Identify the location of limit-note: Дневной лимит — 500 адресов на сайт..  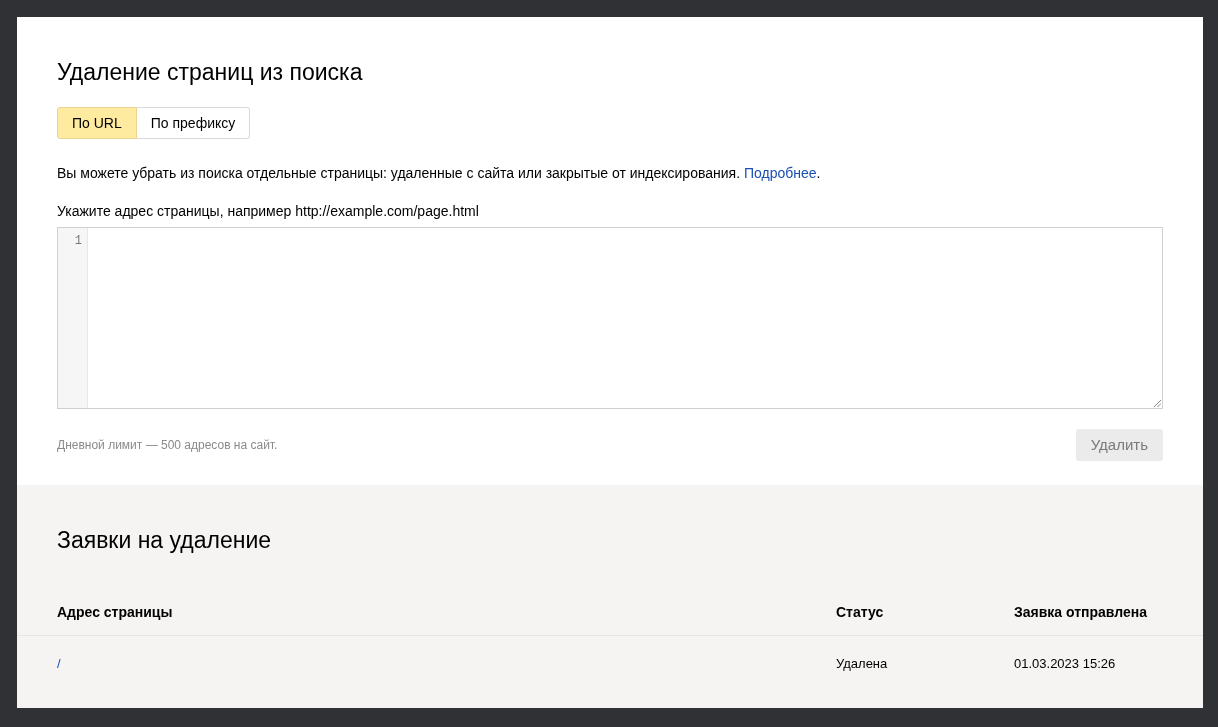
(167, 445).